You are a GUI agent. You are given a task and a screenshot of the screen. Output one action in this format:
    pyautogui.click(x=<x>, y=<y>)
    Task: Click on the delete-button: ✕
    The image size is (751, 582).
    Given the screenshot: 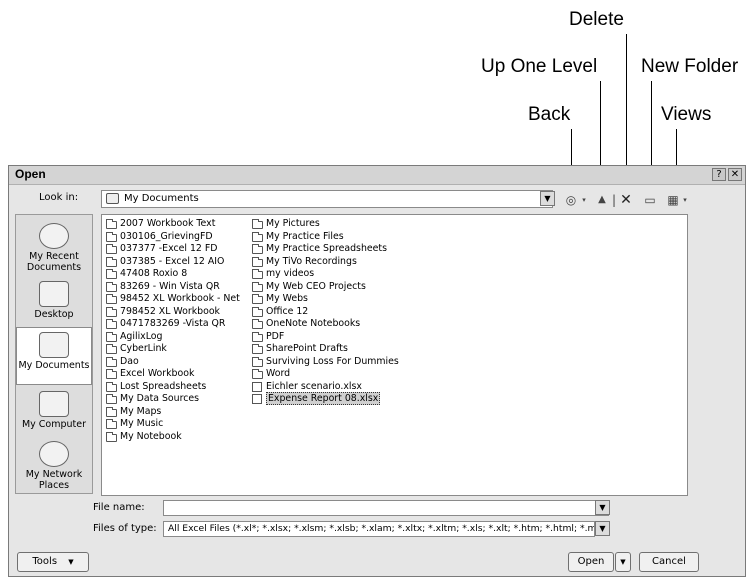 What is the action you would take?
    pyautogui.click(x=626, y=200)
    